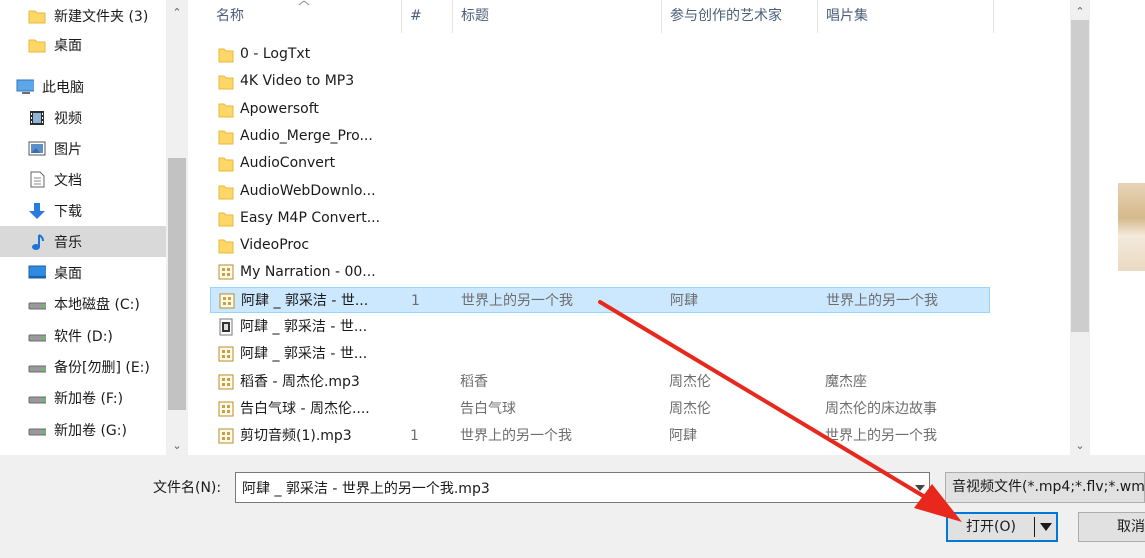  What do you see at coordinates (83, 148) in the screenshot?
I see `nav-item: 图片` at bounding box center [83, 148].